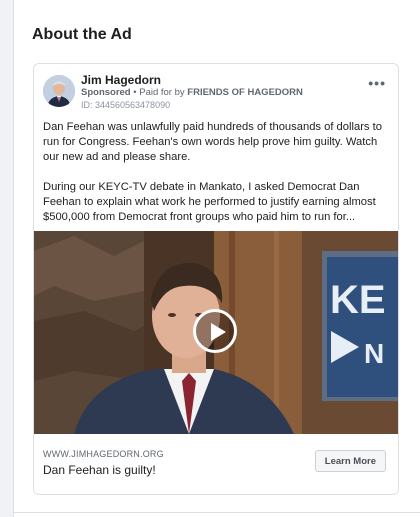 This screenshot has height=517, width=420. I want to click on play-button, so click(215, 331).